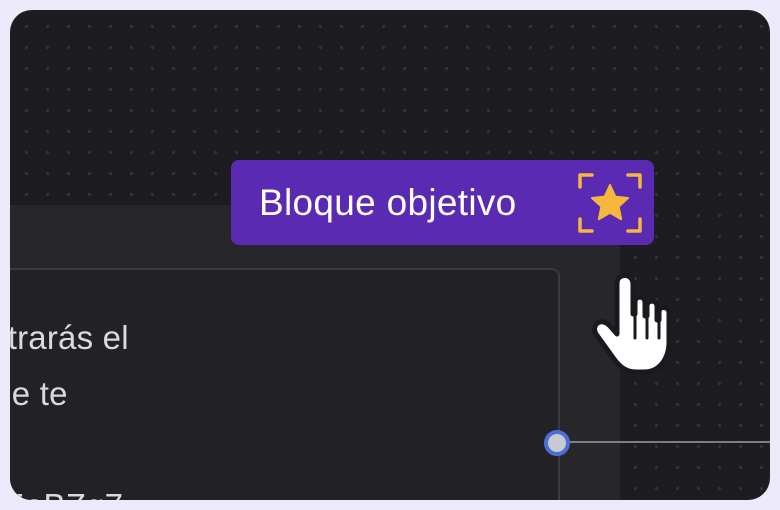 This screenshot has width=780, height=510. I want to click on message-line-1: A continuación encontrarás el, so click(69, 337).